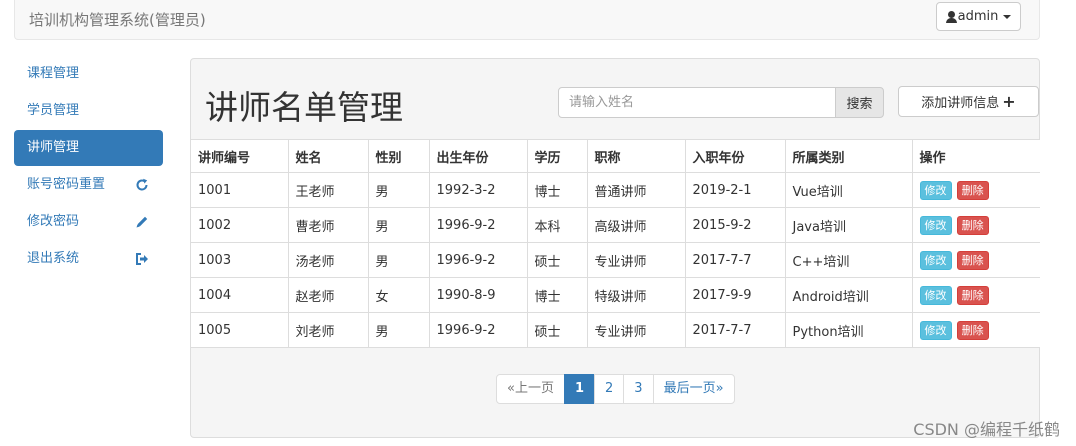  I want to click on cell-title: 高级讲师, so click(636, 225).